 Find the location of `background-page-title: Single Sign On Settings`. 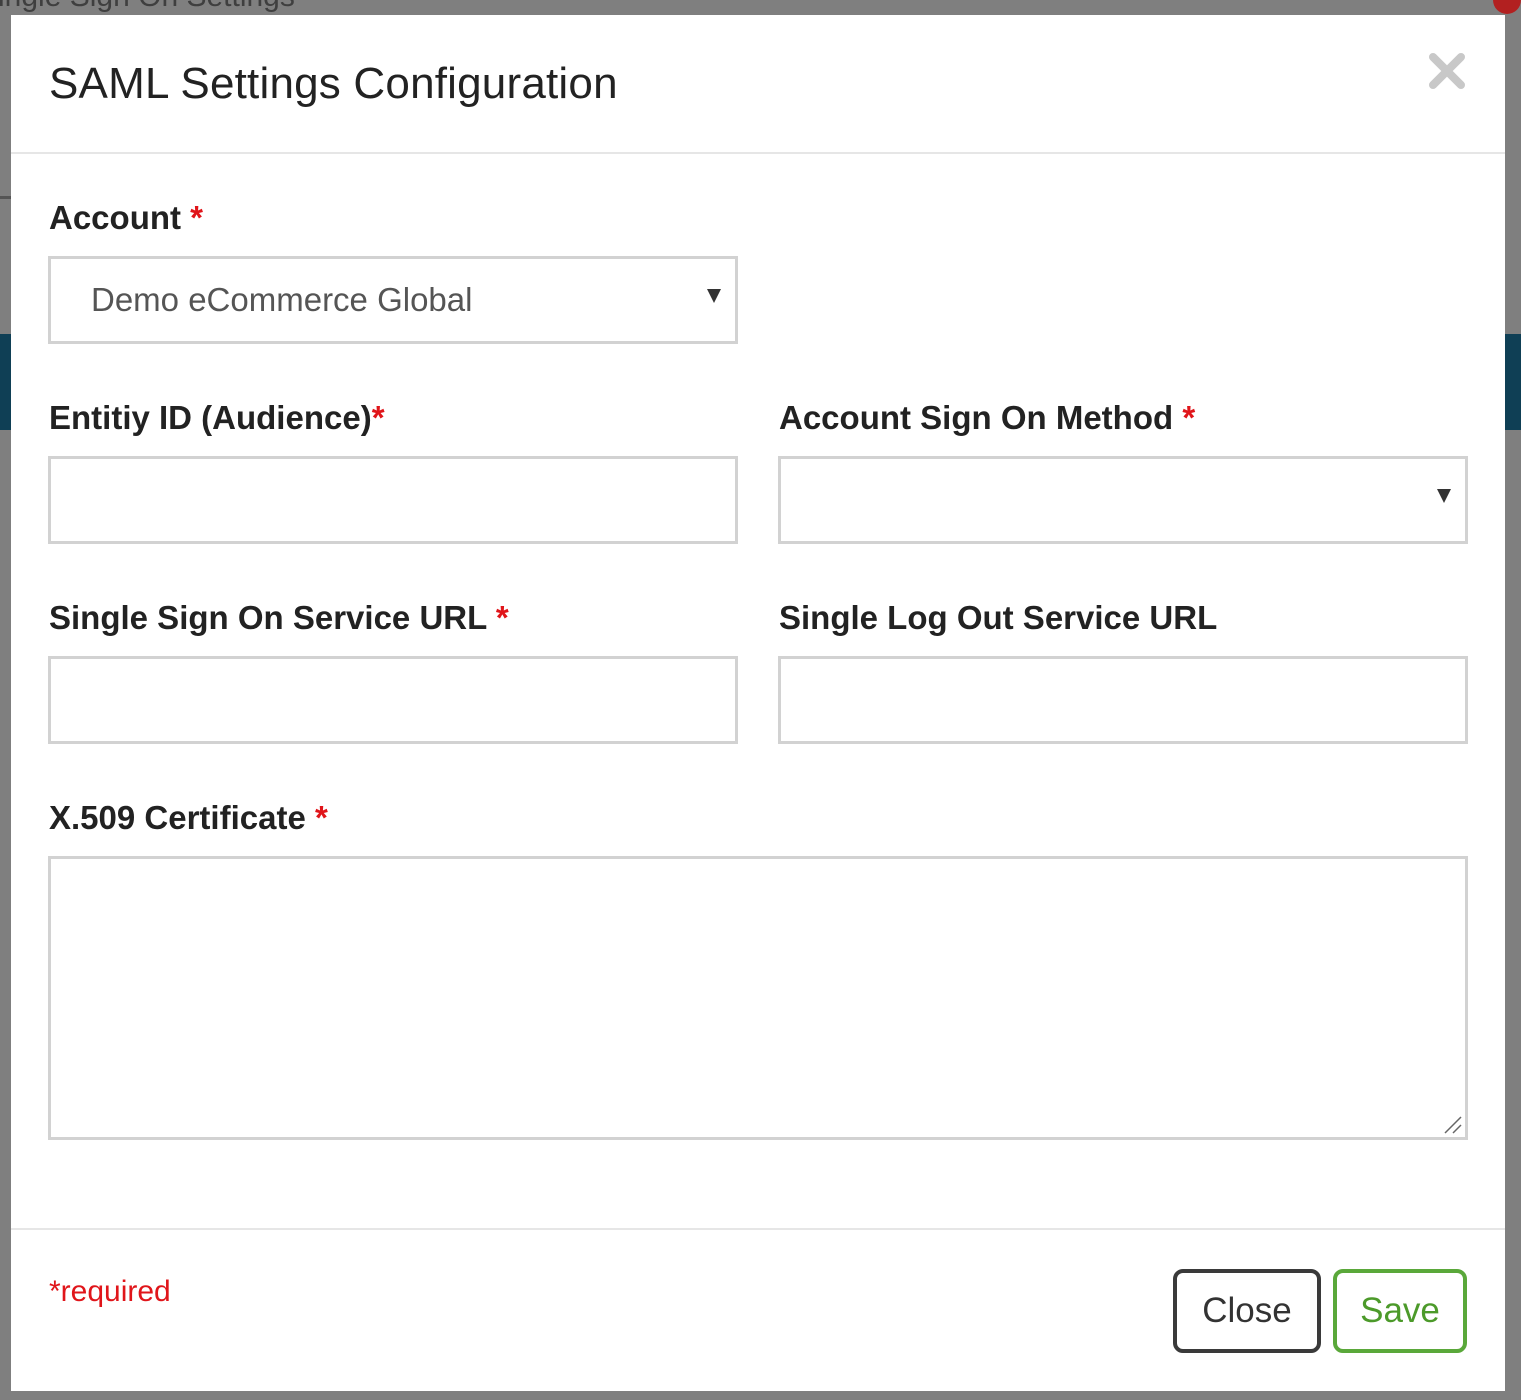

background-page-title: Single Sign On Settings is located at coordinates (147, 7).